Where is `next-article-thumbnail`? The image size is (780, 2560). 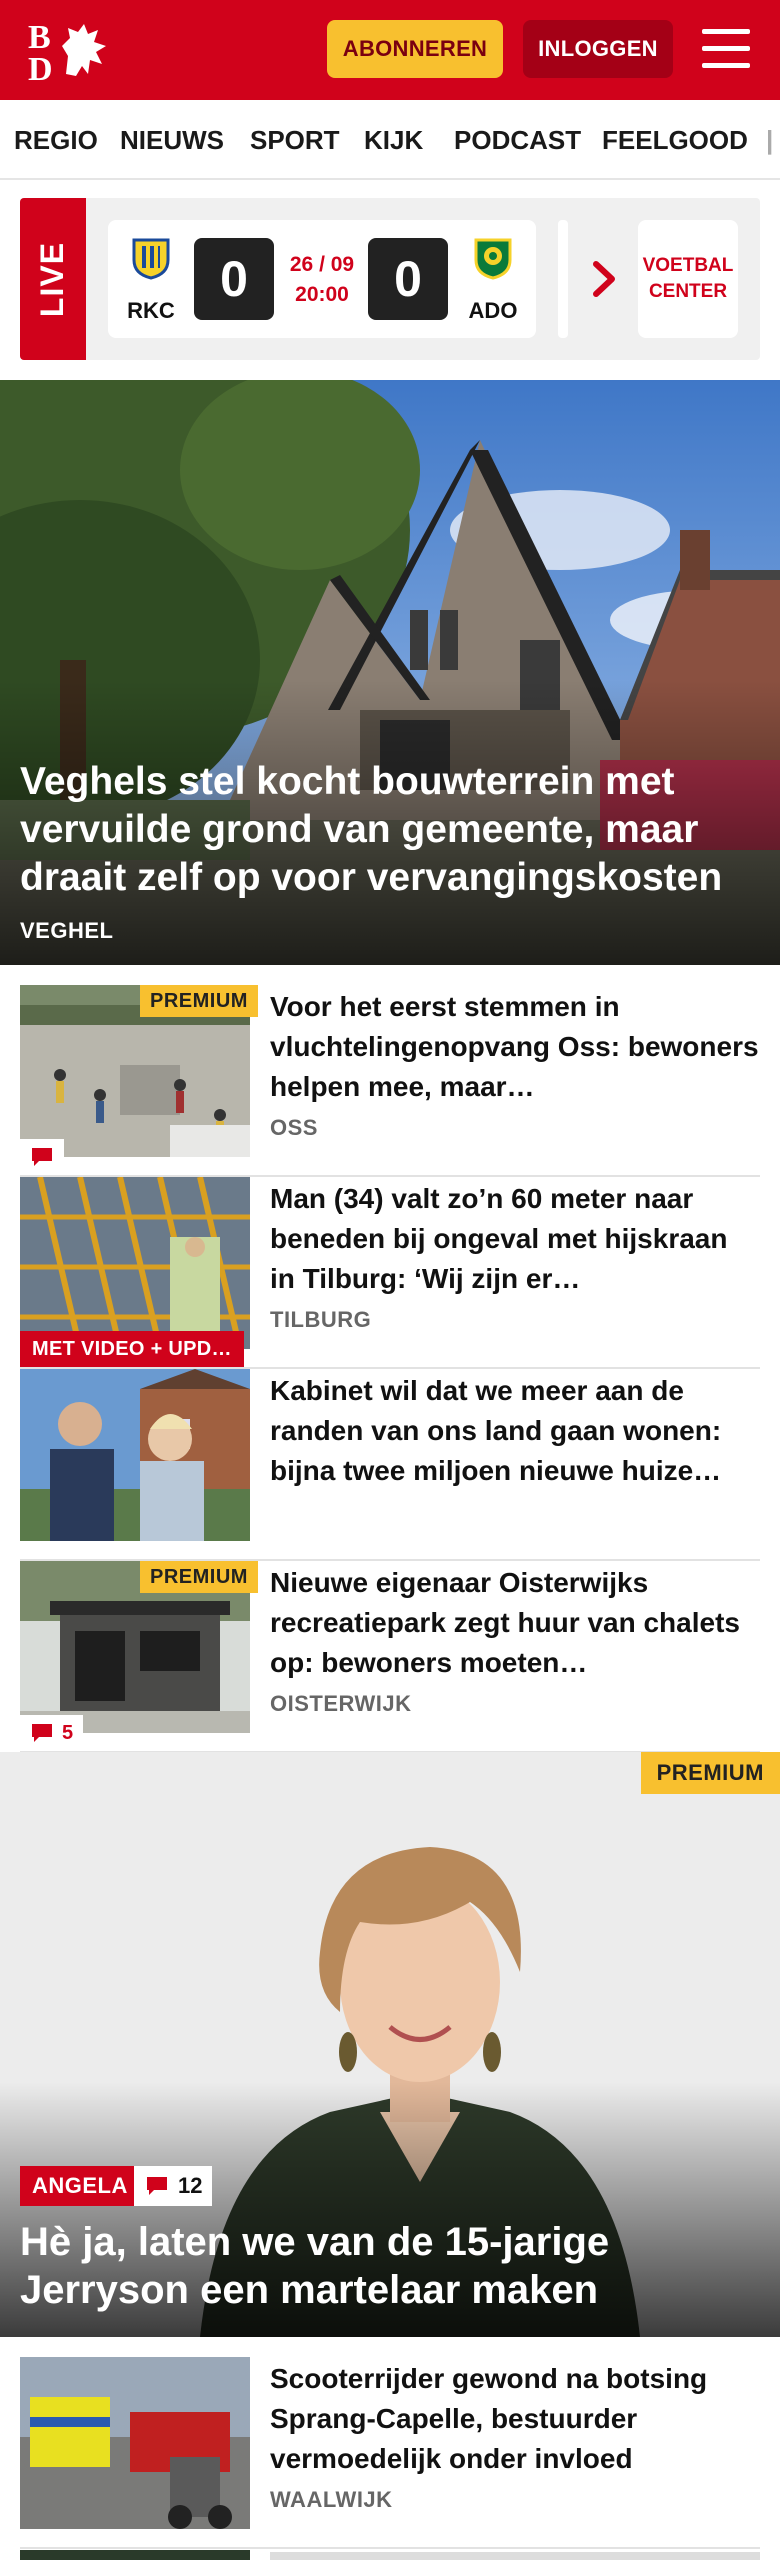 next-article-thumbnail is located at coordinates (135, 2555).